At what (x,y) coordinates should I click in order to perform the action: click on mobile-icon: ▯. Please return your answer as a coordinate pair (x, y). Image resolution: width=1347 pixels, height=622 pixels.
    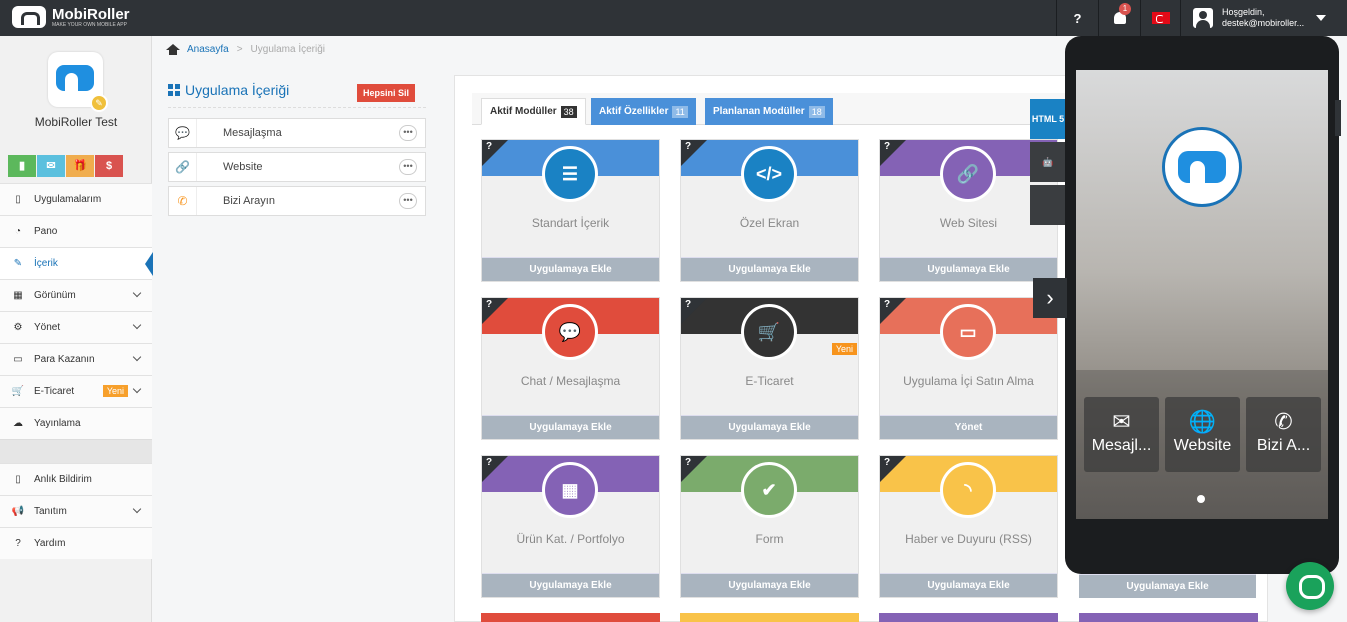
    Looking at the image, I should click on (18, 199).